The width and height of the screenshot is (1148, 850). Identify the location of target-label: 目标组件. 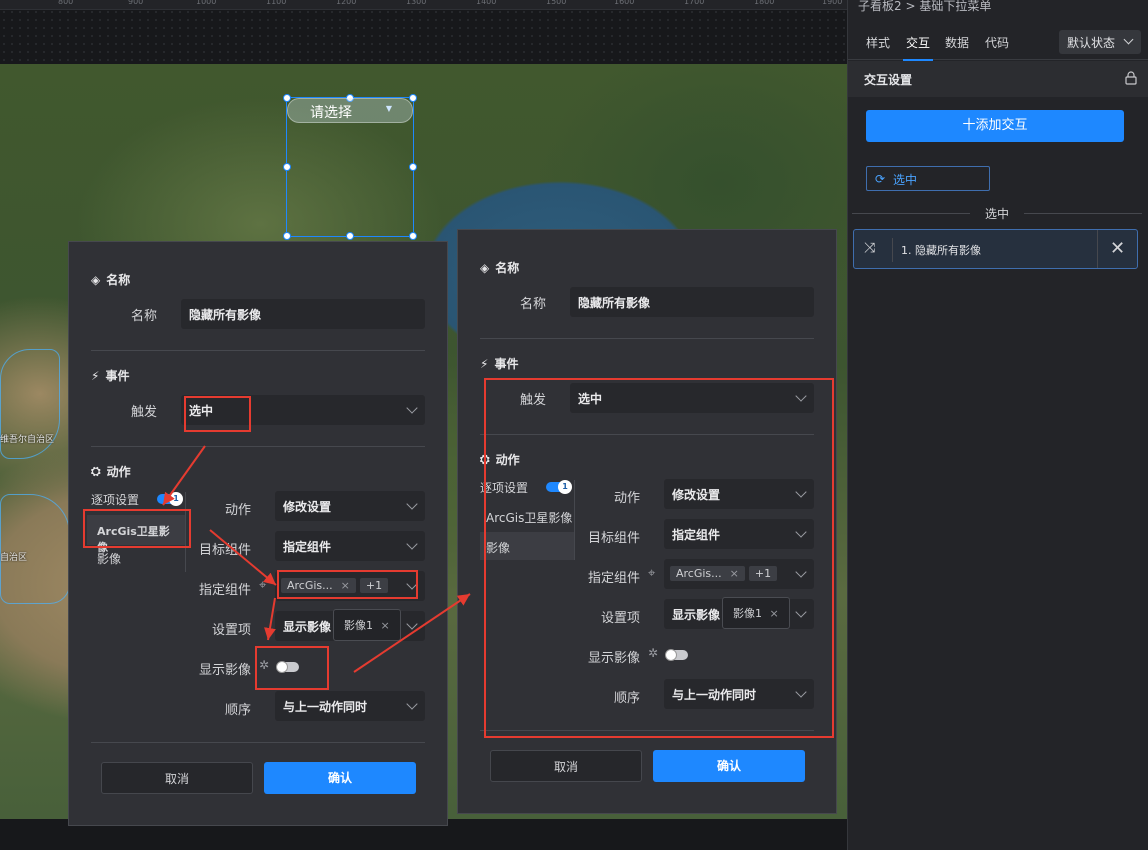
(224, 550).